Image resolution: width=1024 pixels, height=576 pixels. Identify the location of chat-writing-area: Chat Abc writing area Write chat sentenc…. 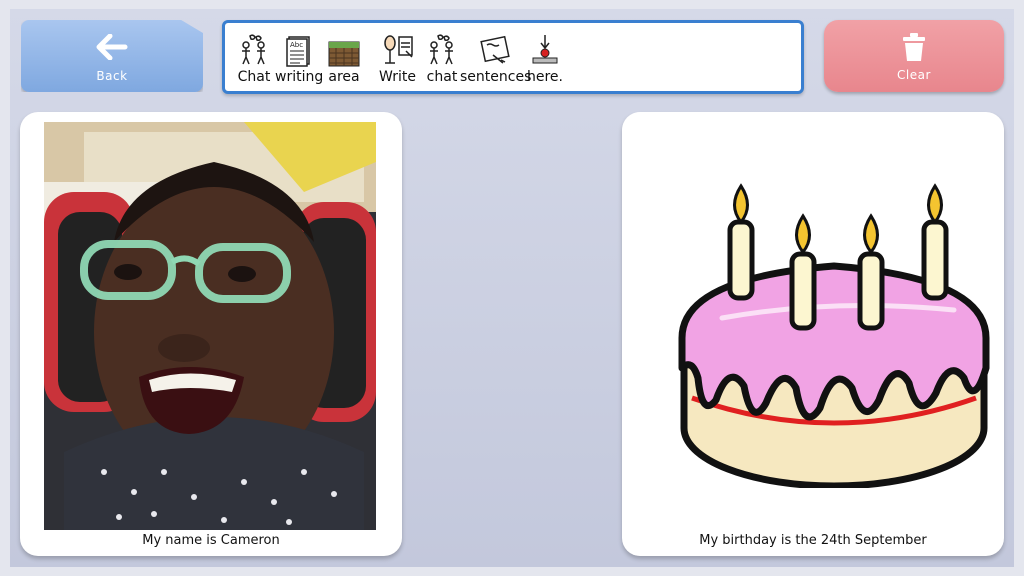
(513, 57).